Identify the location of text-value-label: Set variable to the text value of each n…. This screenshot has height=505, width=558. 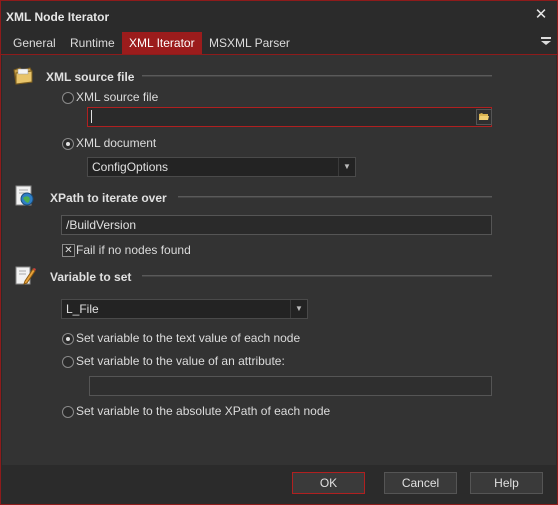
(188, 338).